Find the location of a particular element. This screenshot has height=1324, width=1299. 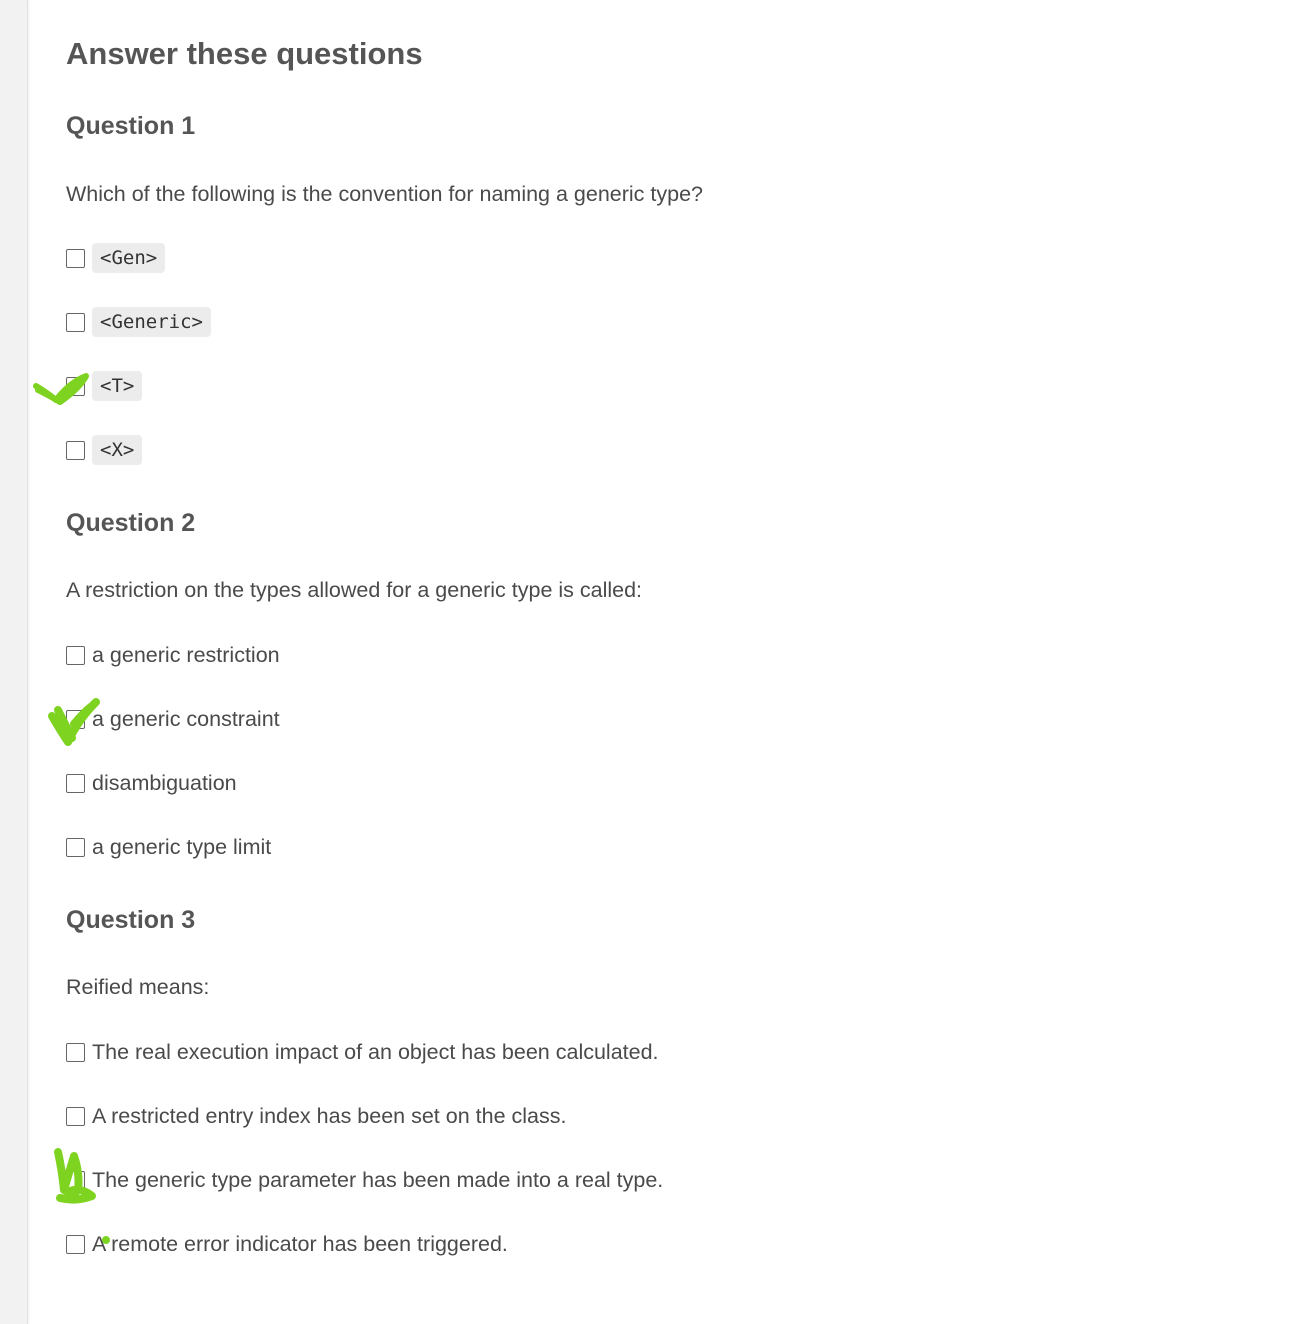

option-label: a generic type limit is located at coordinates (182, 846).